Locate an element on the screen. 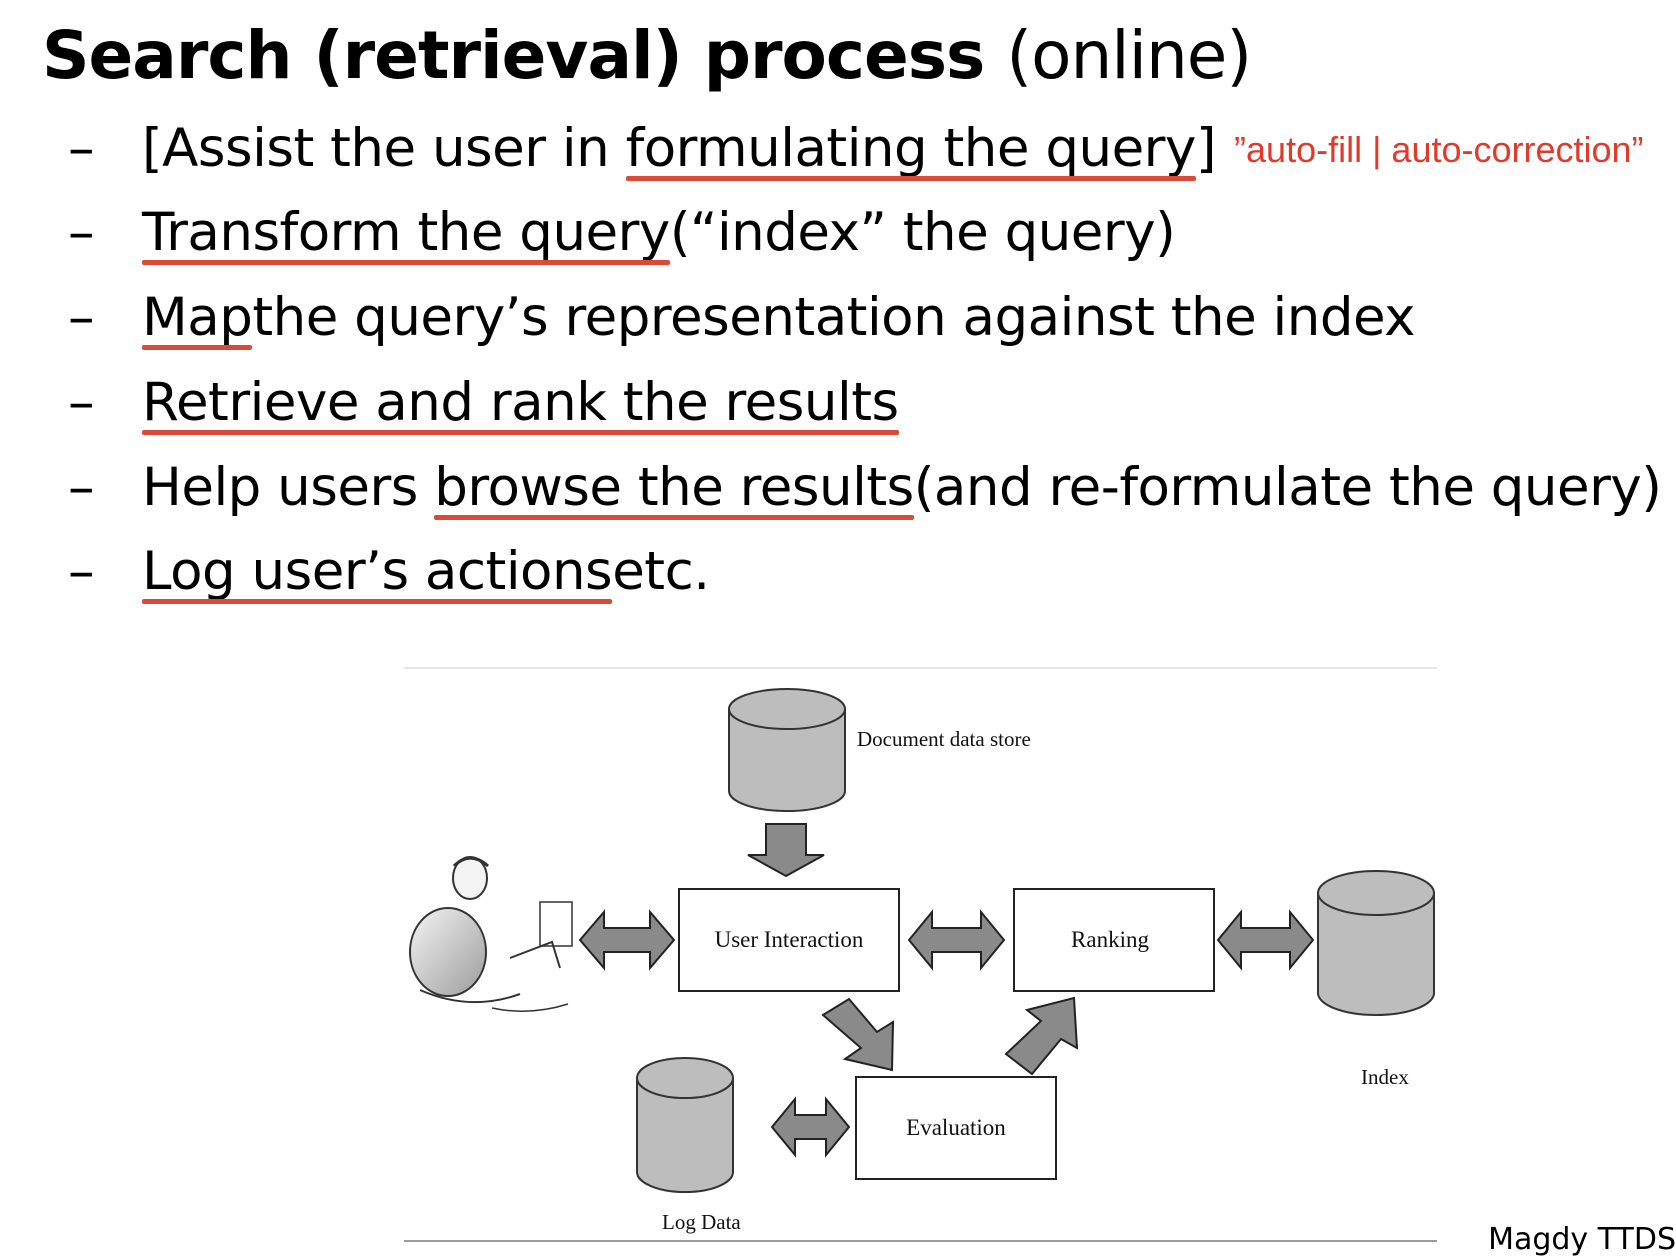 Image resolution: width=1676 pixels, height=1257 pixels. document-store-cylinder is located at coordinates (787, 750).